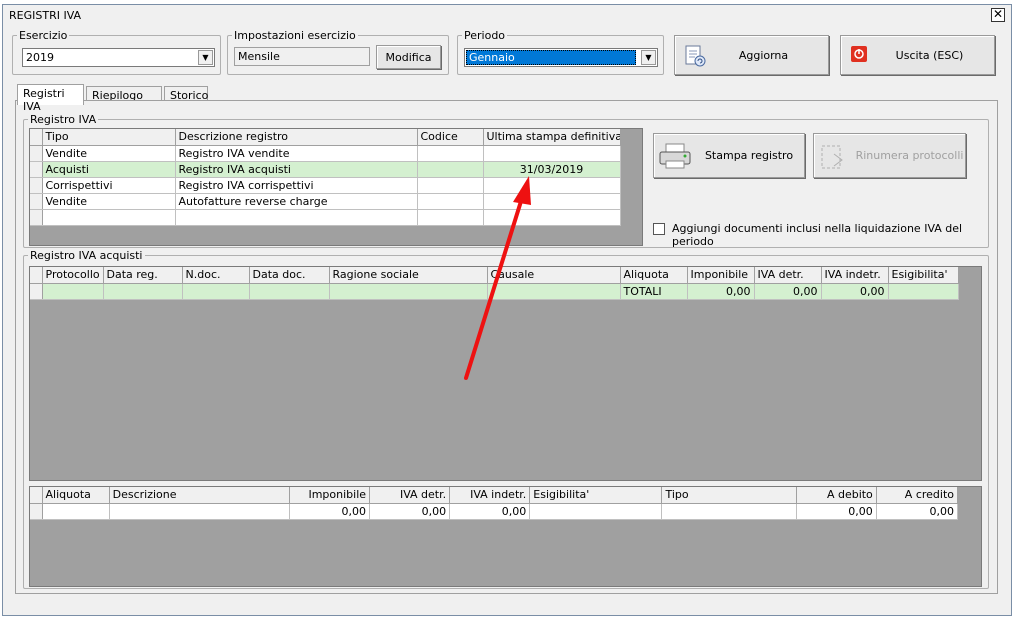 The height and width of the screenshot is (621, 1016). What do you see at coordinates (50, 98) in the screenshot?
I see `tab-registri-iva: Registri IVA` at bounding box center [50, 98].